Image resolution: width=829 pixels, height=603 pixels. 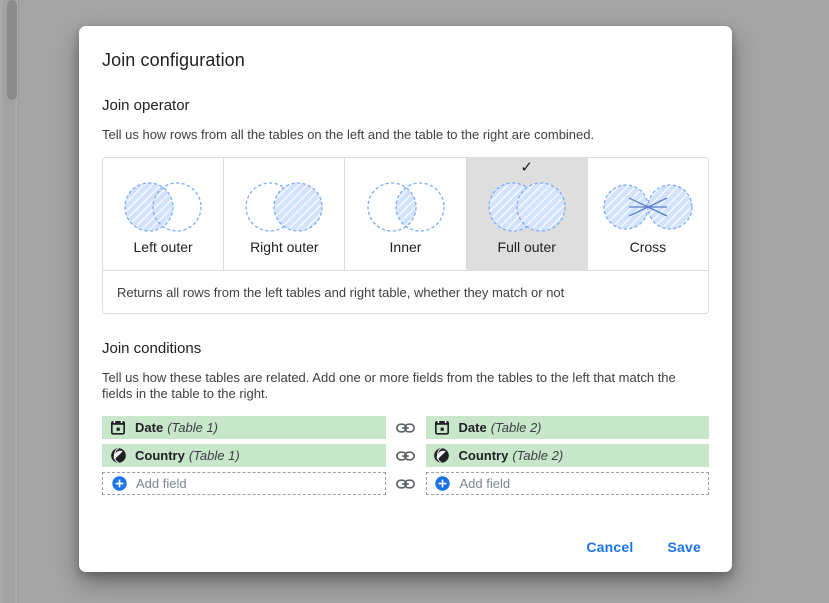 What do you see at coordinates (405, 247) in the screenshot?
I see `join-operator-label: Inner` at bounding box center [405, 247].